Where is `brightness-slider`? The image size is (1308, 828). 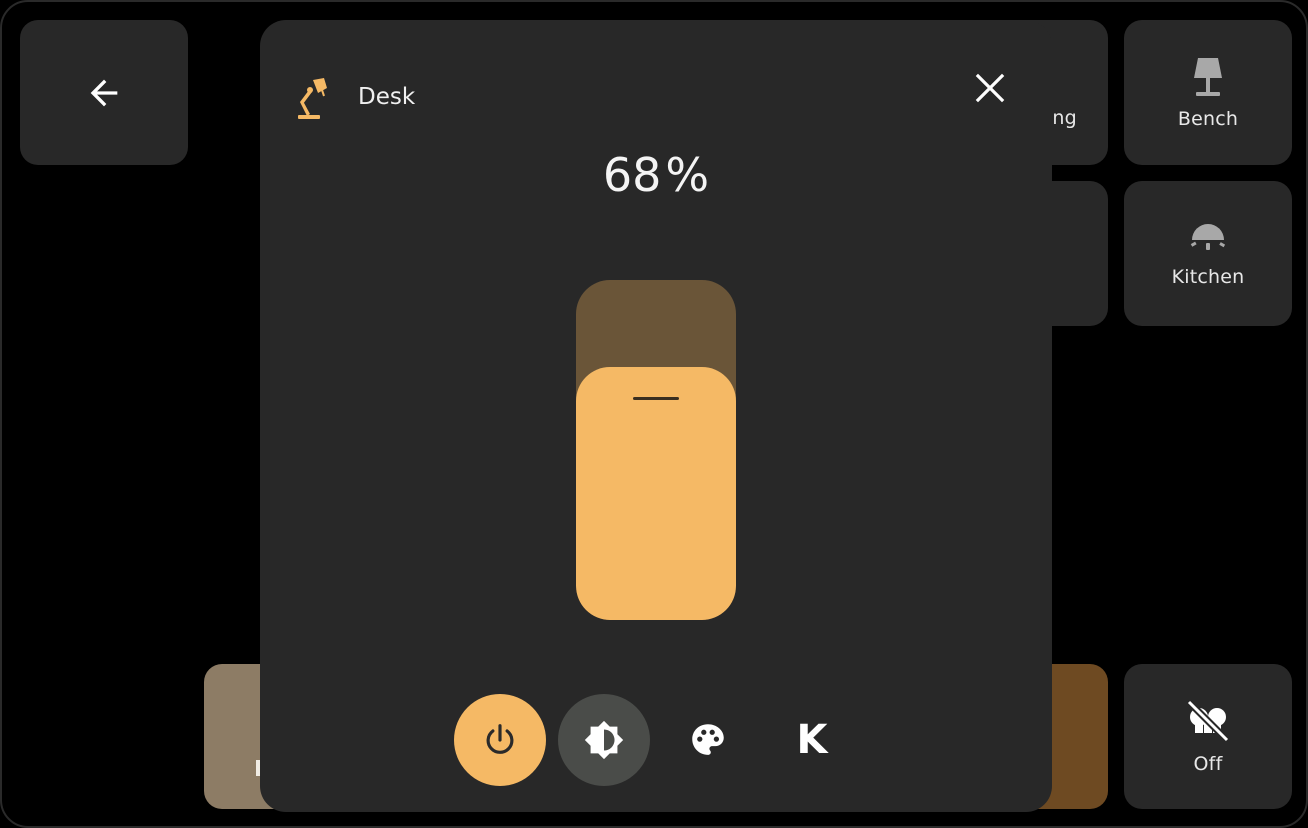
brightness-slider is located at coordinates (656, 450).